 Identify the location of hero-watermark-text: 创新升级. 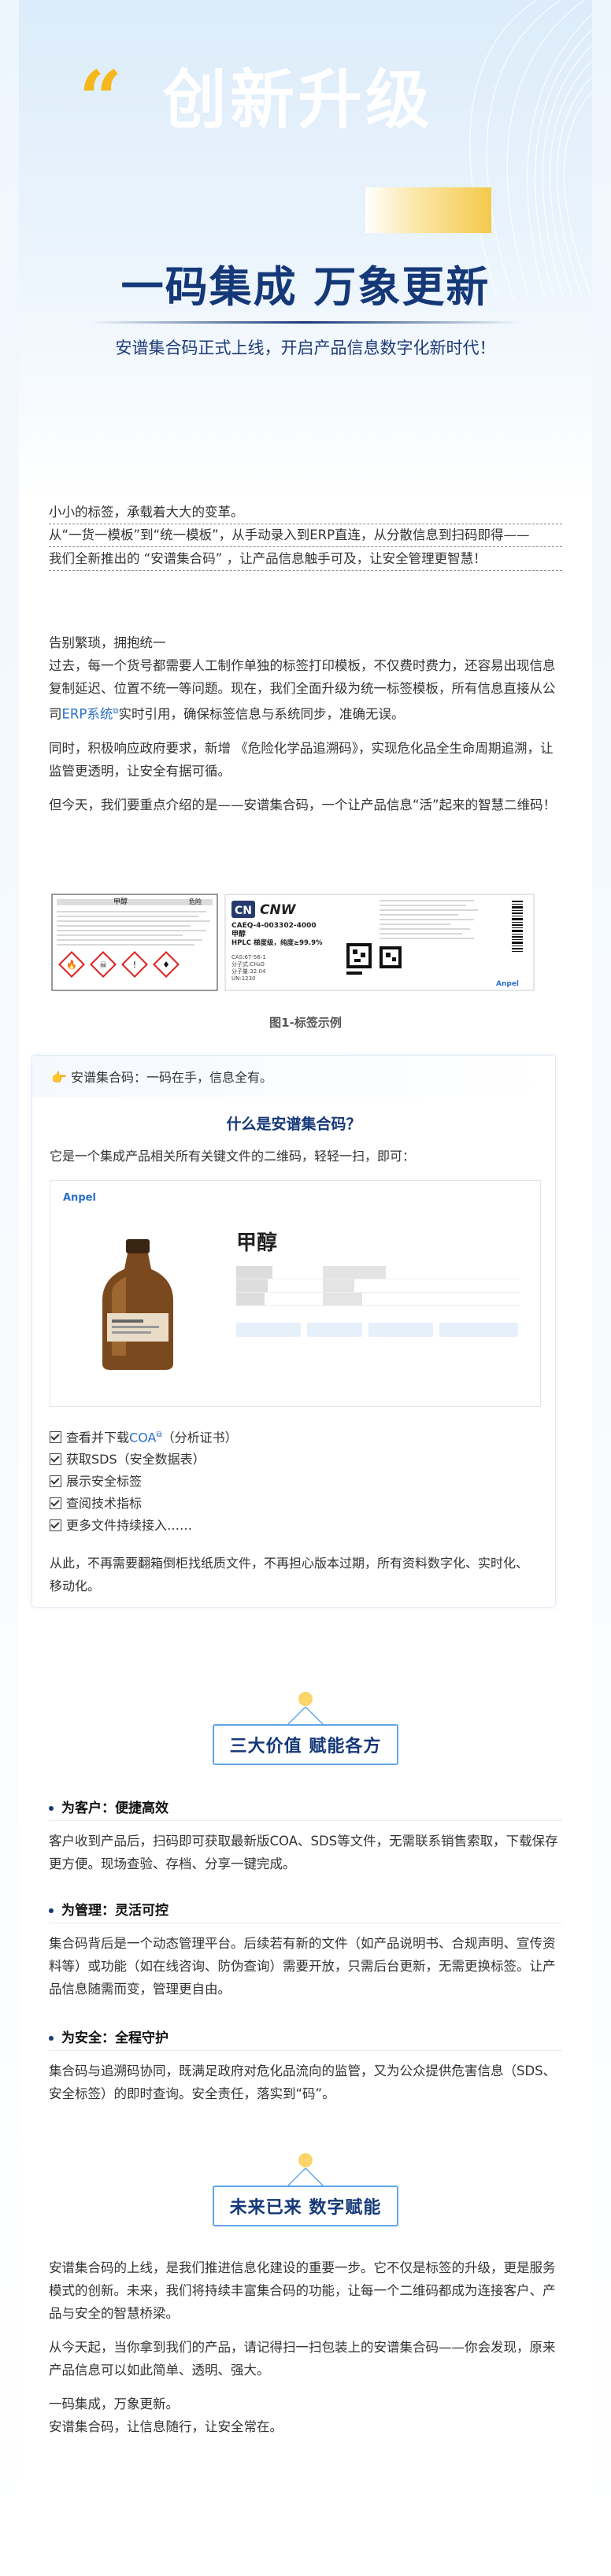
(298, 100).